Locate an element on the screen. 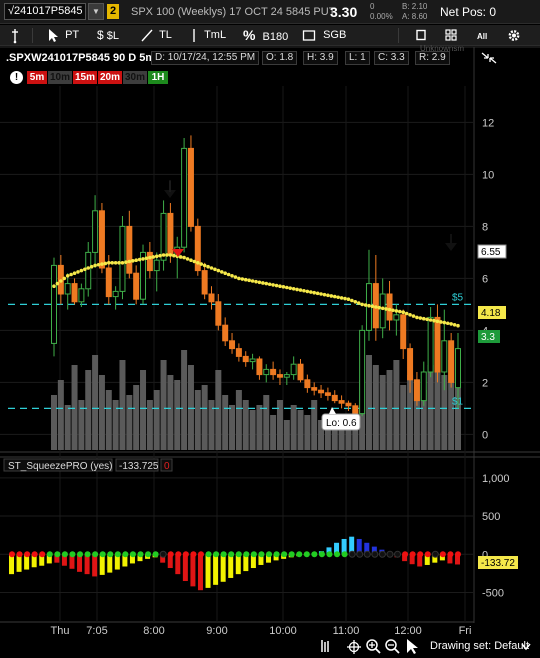 This screenshot has width=540, height=658. indicator-axis: 1,000 500 0 -500 is located at coordinates (496, 536).